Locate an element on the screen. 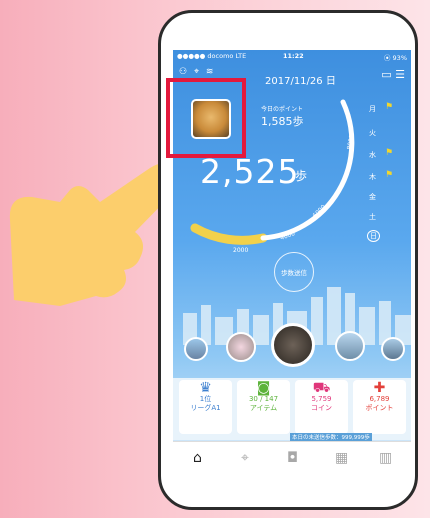 The height and width of the screenshot is (518, 430). coin-label: コイン is located at coordinates (321, 408).